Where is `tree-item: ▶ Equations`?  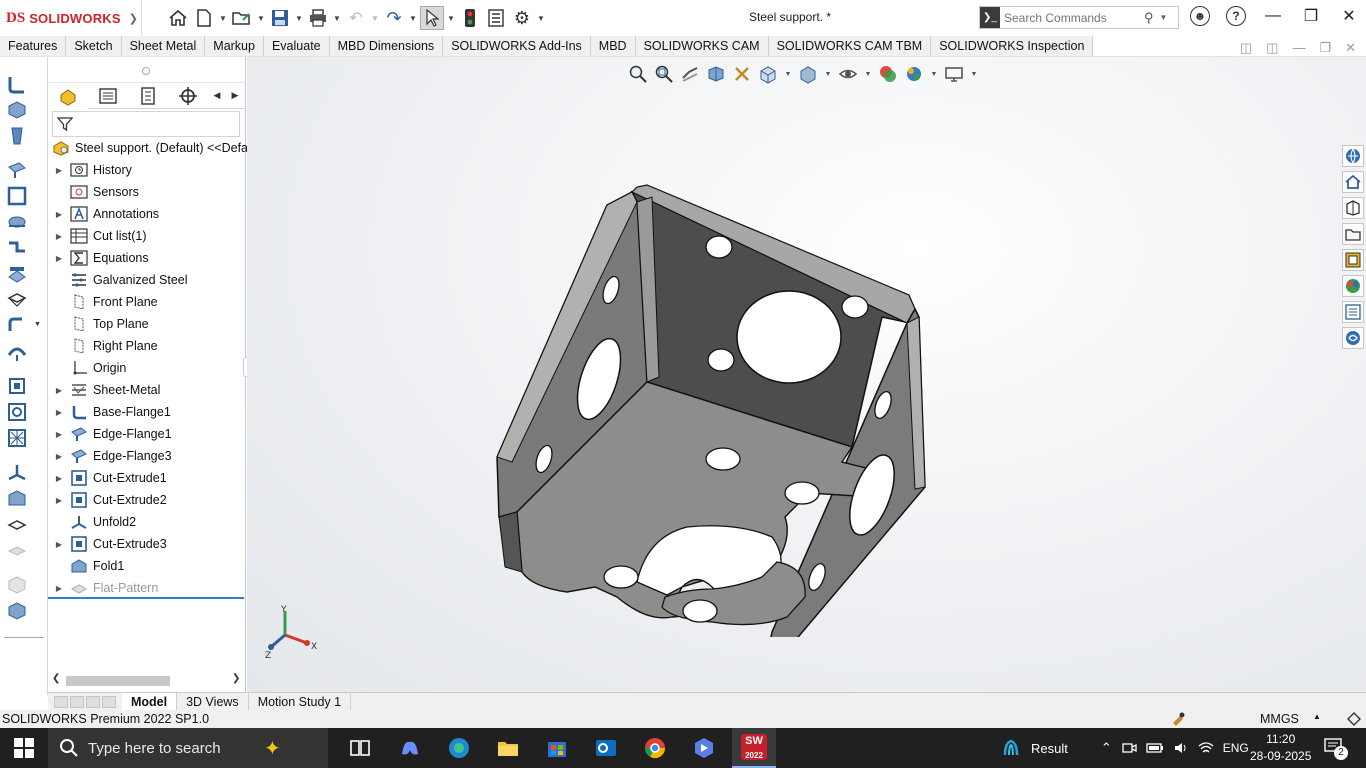 tree-item: ▶ Equations is located at coordinates (147, 258).